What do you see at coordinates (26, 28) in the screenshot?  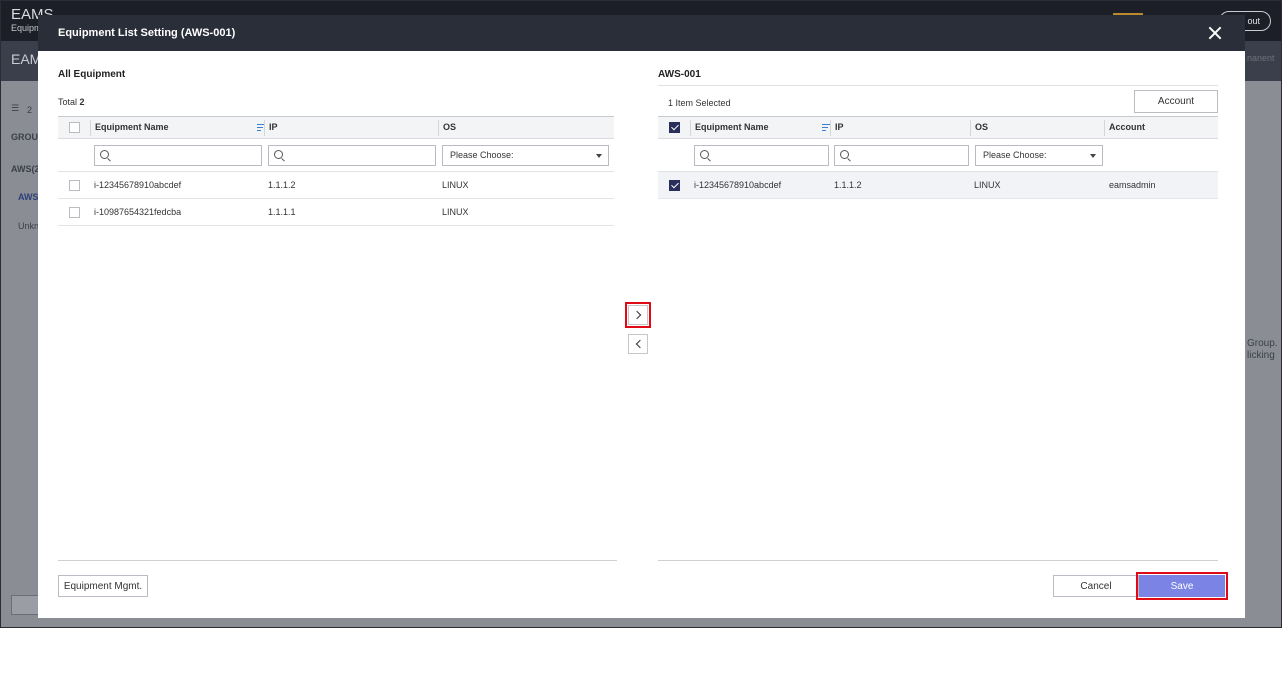 I see `app-logo-subtitle: Equipm` at bounding box center [26, 28].